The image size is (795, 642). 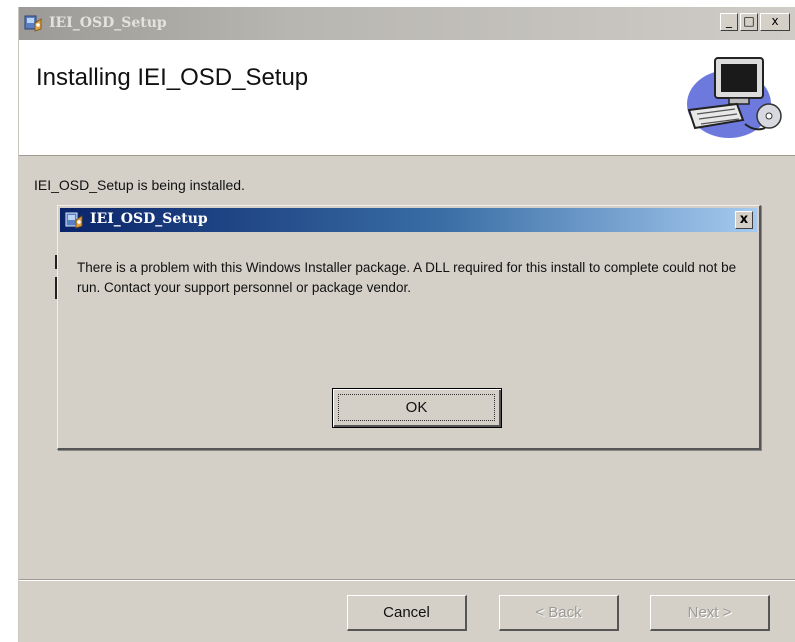 What do you see at coordinates (108, 23) in the screenshot?
I see `window-title: IEI_OSD_Setup` at bounding box center [108, 23].